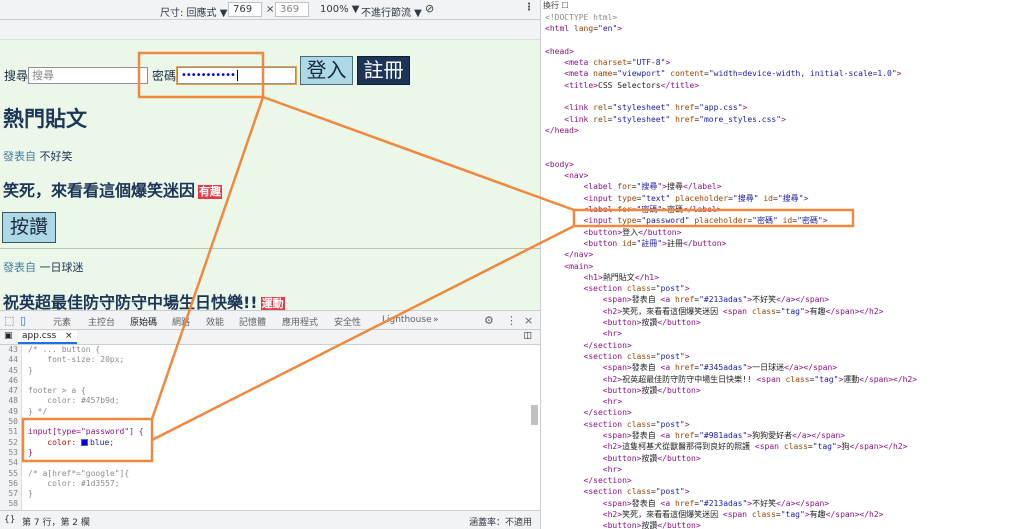 The image size is (1024, 529). I want to click on html-source-line: <h1>熱門貼文</h1>, so click(621, 277).